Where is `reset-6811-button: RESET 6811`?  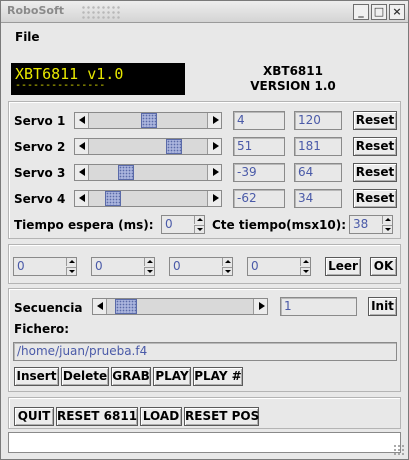
reset-6811-button: RESET 6811 is located at coordinates (97, 416).